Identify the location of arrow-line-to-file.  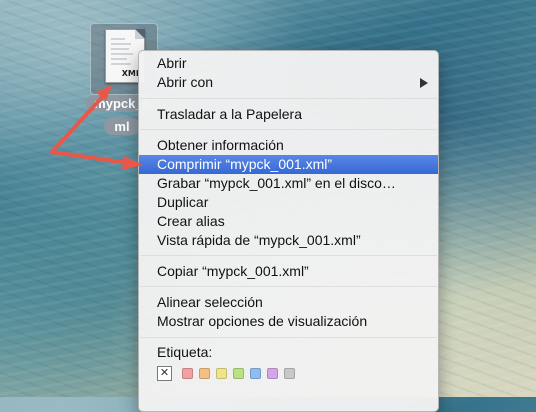
(79, 122).